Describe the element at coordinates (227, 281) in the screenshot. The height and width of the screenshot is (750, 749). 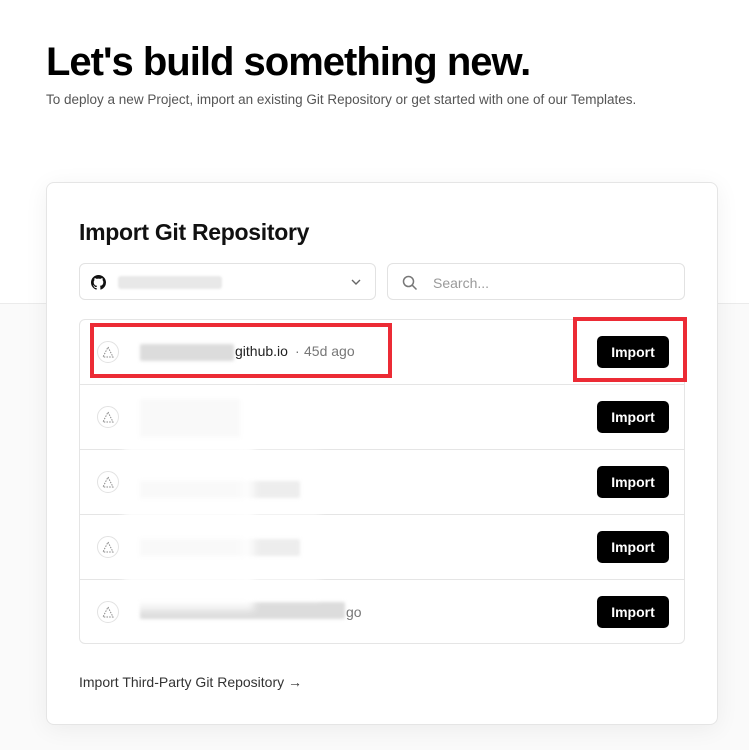
I see `git-account-selector` at that location.